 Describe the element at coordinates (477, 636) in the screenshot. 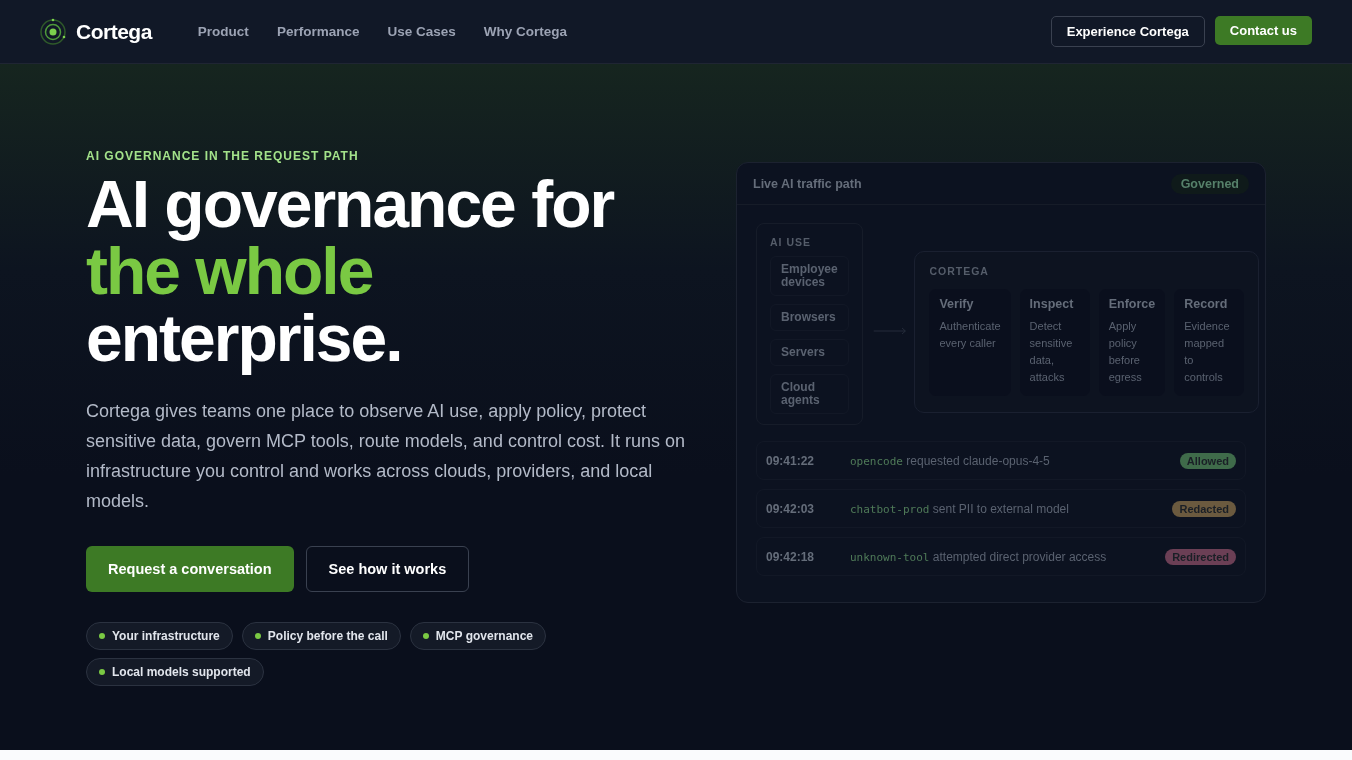

I see `feature-tag: MCP governance` at that location.